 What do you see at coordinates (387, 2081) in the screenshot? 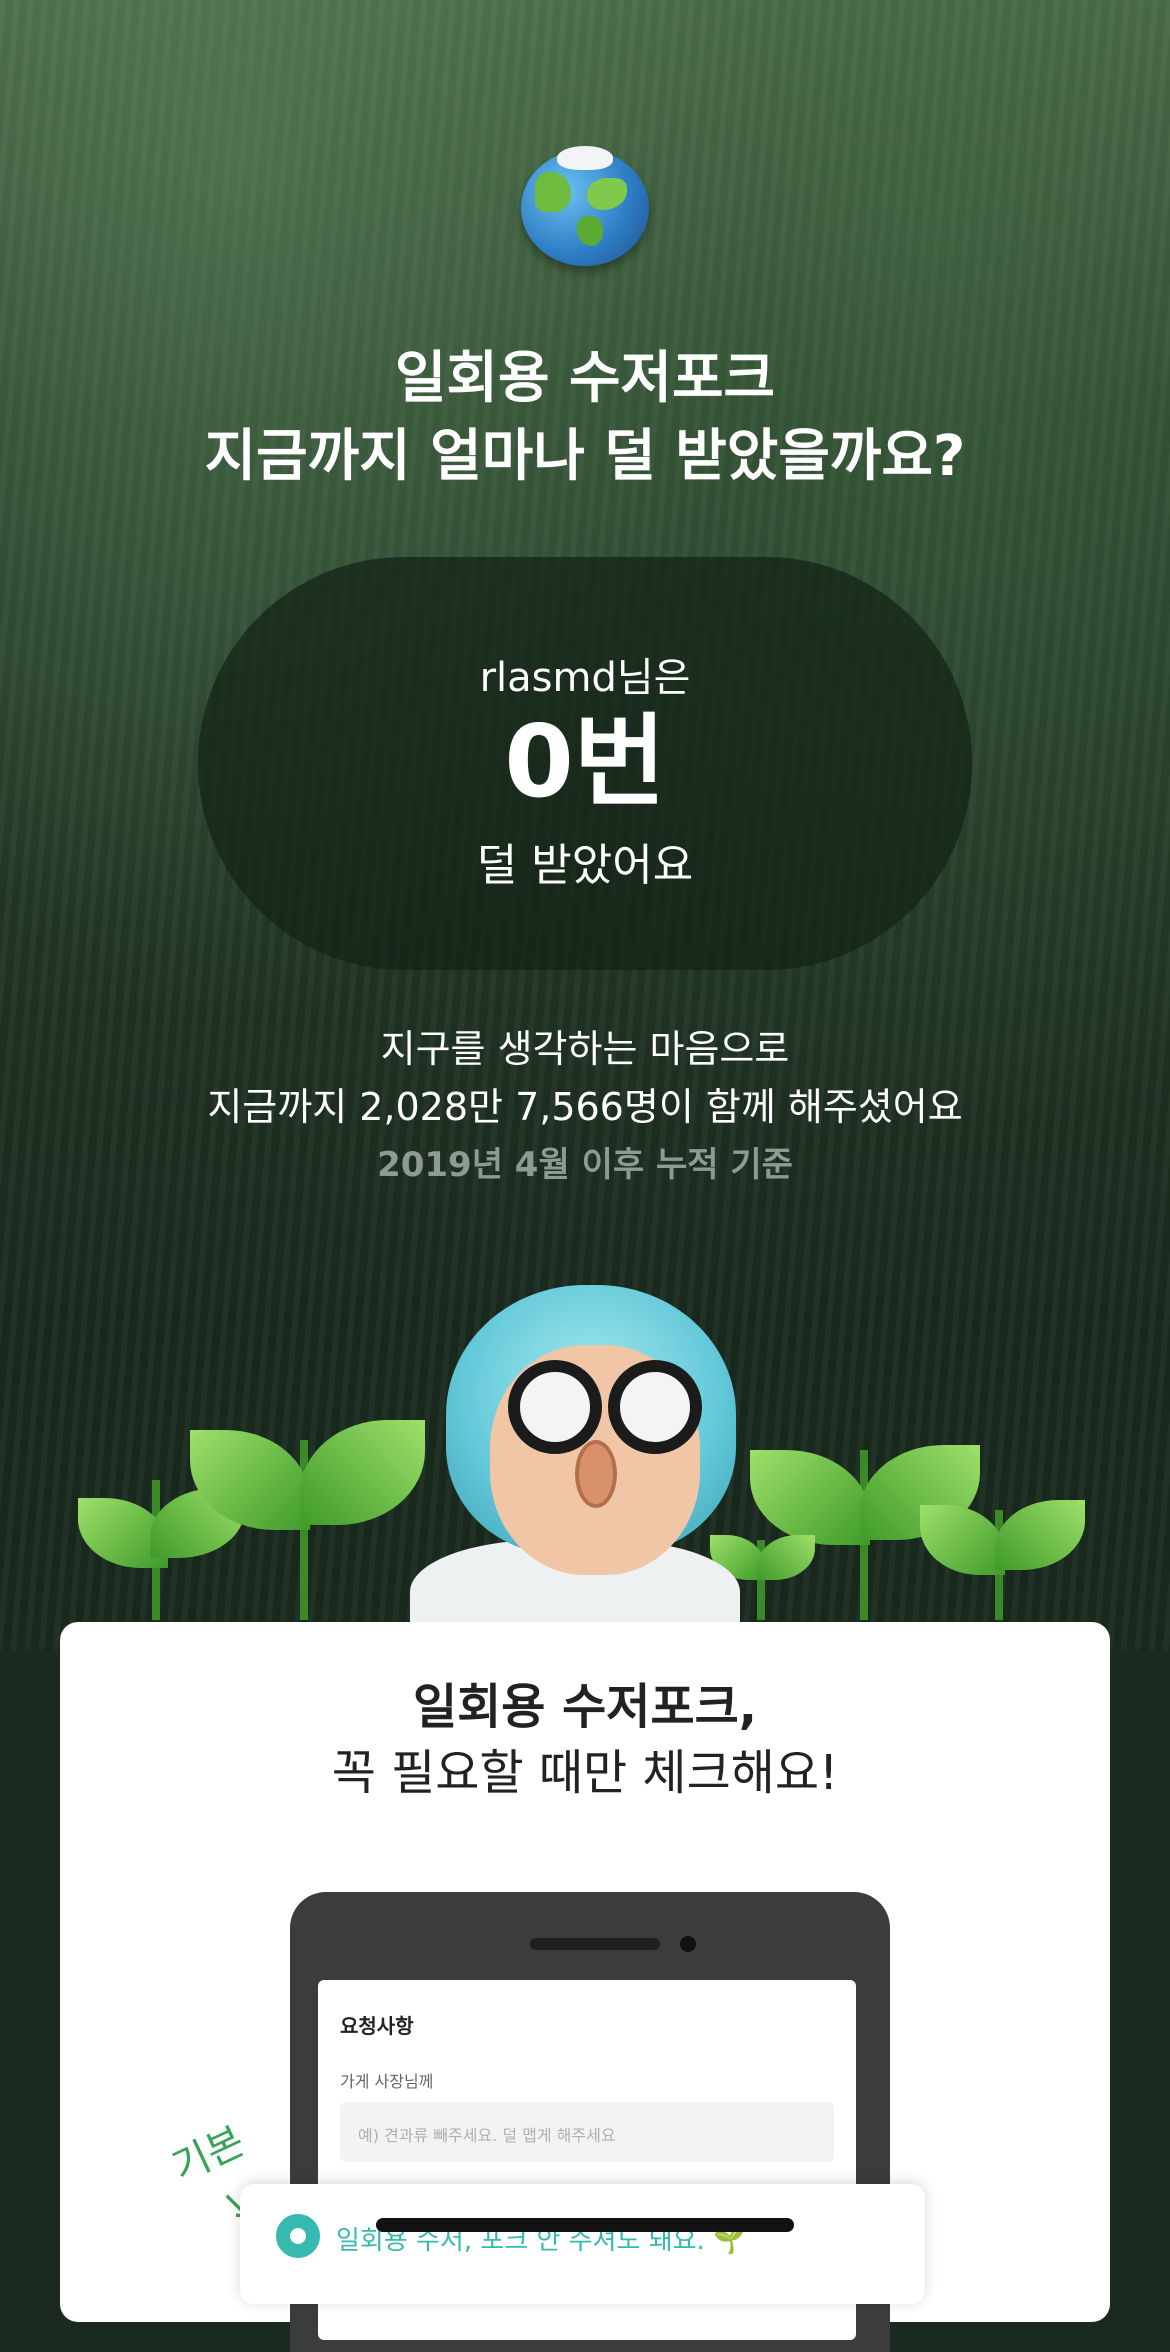
I see `request-label: 가게 사장님께` at bounding box center [387, 2081].